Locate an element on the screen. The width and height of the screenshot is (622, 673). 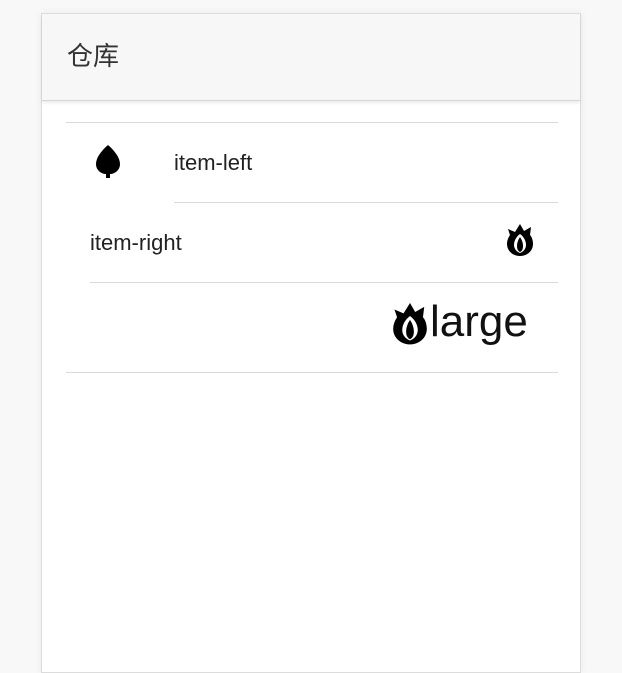
list-item-label: item-right is located at coordinates (136, 242).